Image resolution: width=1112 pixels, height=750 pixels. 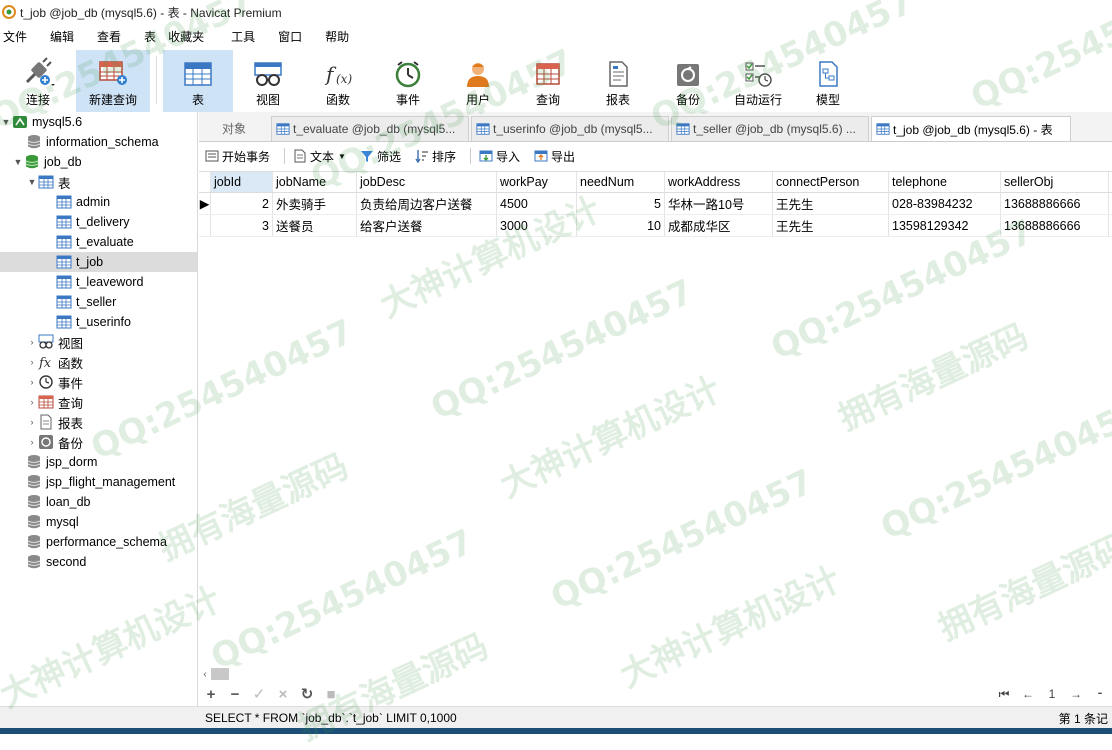 What do you see at coordinates (945, 203) in the screenshot?
I see `cell-telephone: 028-83984232` at bounding box center [945, 203].